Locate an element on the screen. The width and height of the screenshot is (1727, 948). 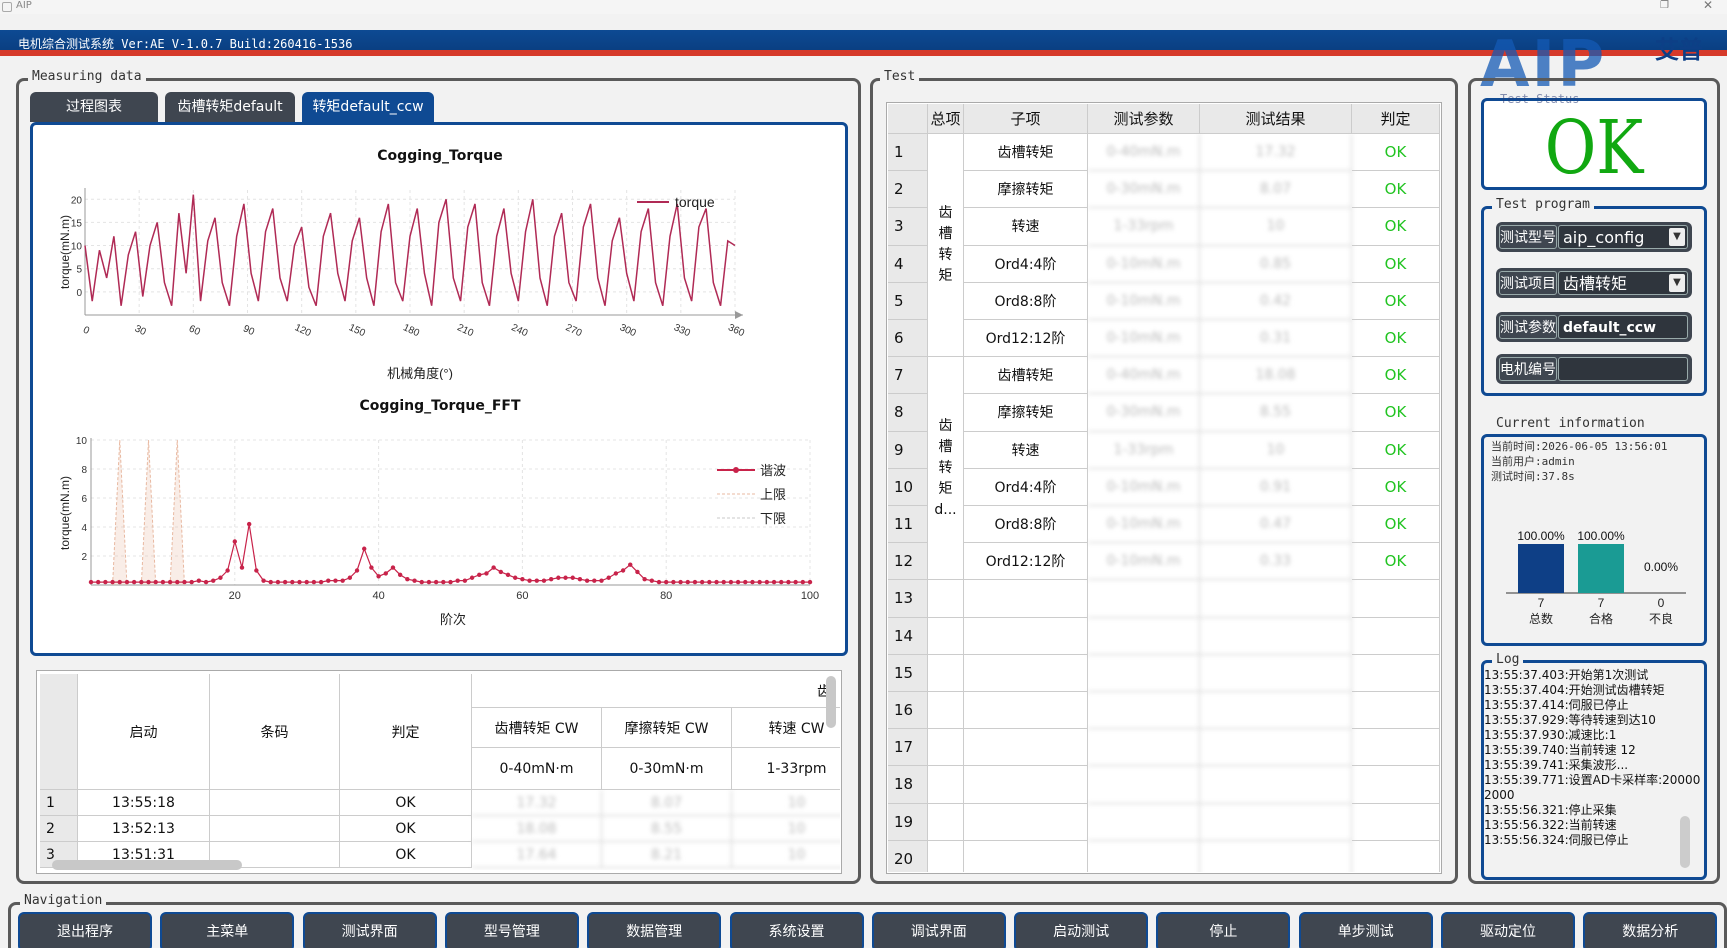
row-index: 13 is located at coordinates (908, 599).